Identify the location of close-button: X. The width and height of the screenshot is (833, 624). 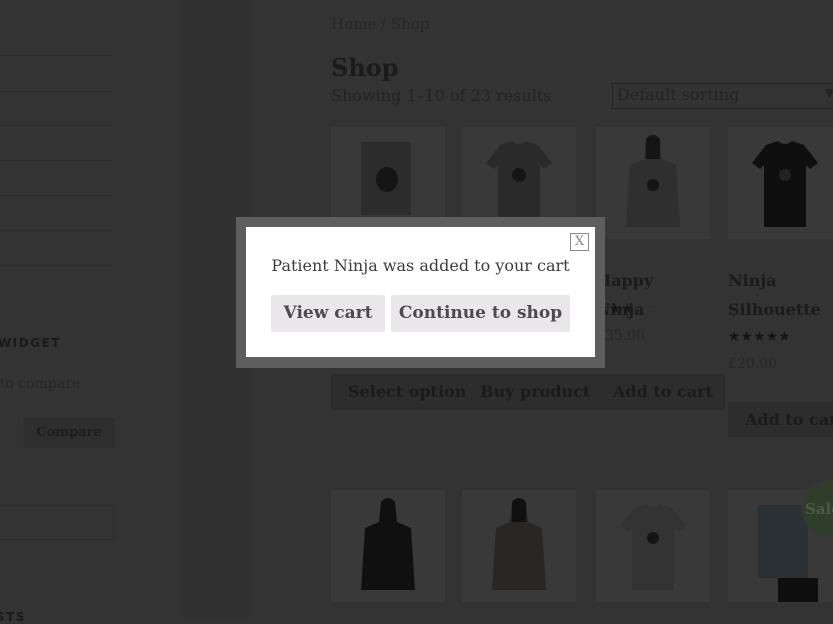
(579, 242).